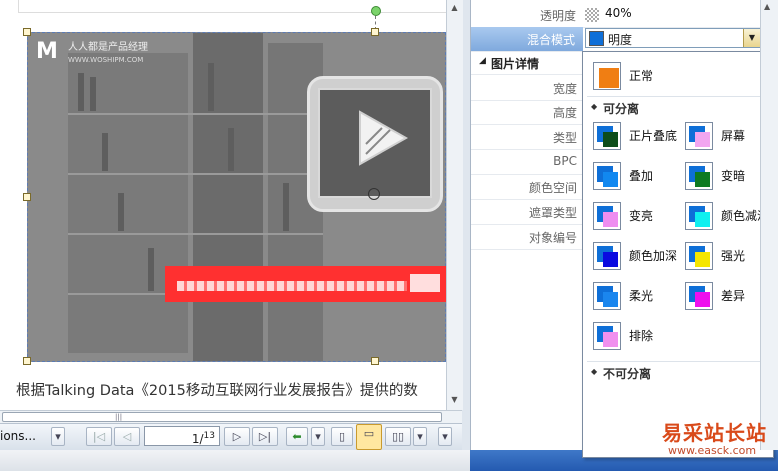  Describe the element at coordinates (527, 137) in the screenshot. I see `property-row-type: 类型` at that location.